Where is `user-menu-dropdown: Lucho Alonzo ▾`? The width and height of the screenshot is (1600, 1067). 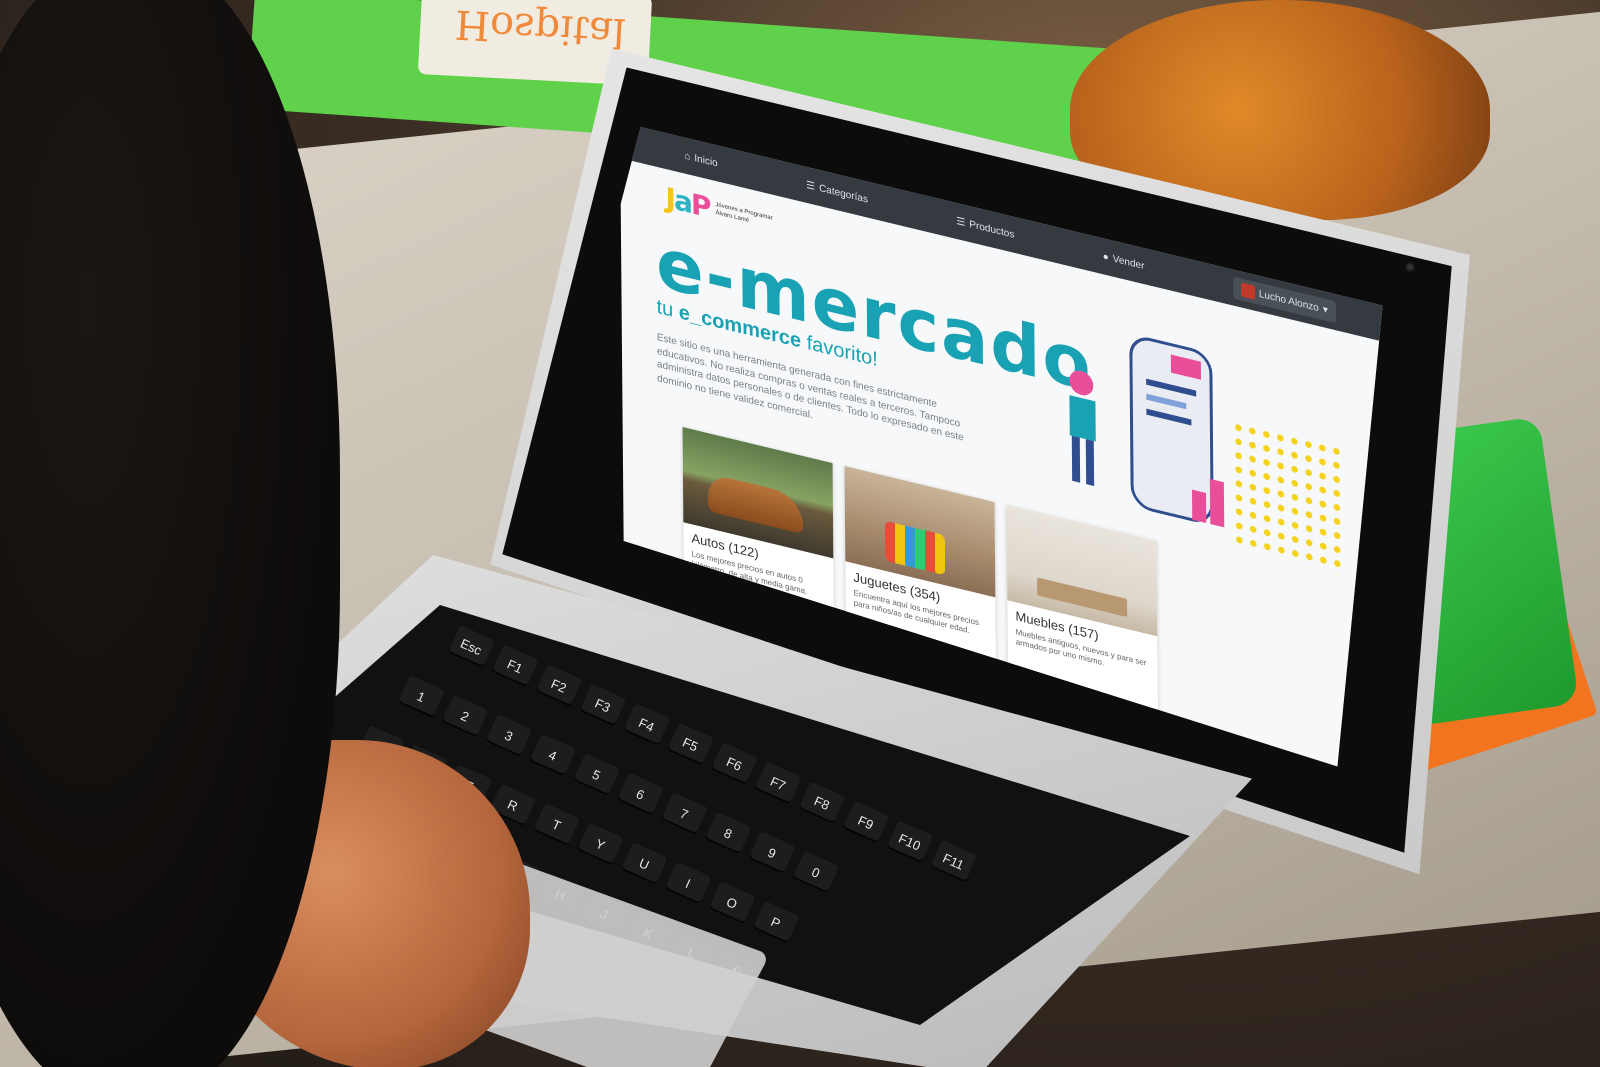
user-menu-dropdown: Lucho Alonzo ▾ is located at coordinates (1284, 300).